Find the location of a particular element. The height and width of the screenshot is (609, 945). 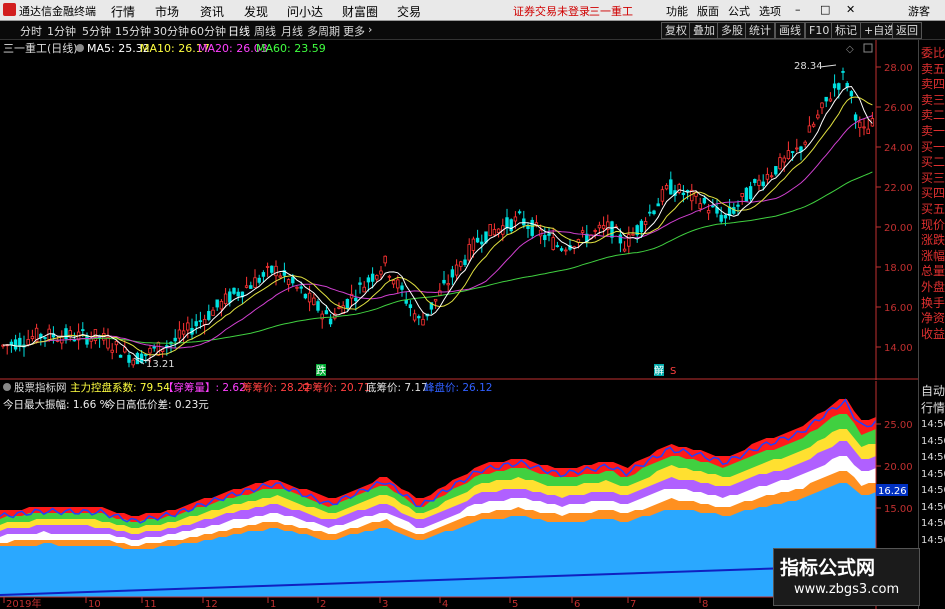

menu-trade: 交易 is located at coordinates (409, 11).